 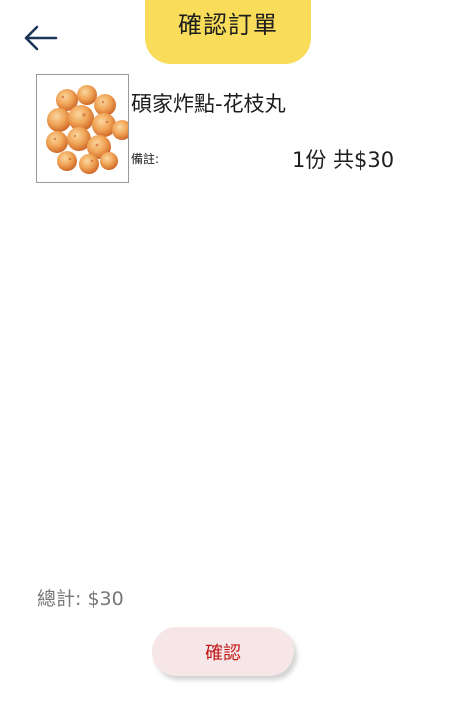 I want to click on confirm-button-label: 確認, so click(x=223, y=653).